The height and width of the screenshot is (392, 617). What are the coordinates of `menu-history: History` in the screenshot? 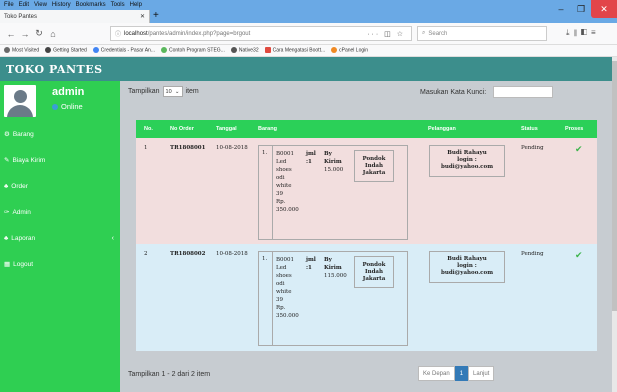 It's located at (61, 5).